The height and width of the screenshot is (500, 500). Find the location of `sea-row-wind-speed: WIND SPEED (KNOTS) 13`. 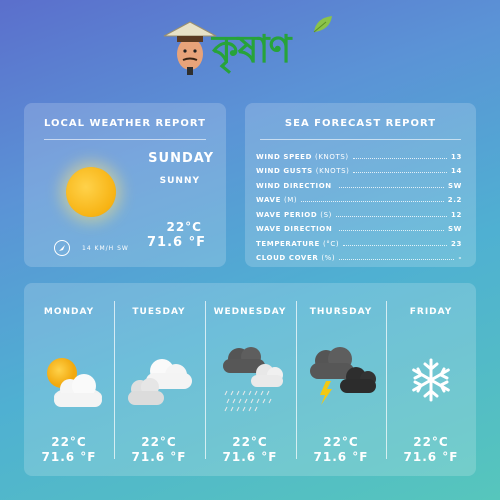

sea-row-wind-speed: WIND SPEED (KNOTS) 13 is located at coordinates (359, 156).